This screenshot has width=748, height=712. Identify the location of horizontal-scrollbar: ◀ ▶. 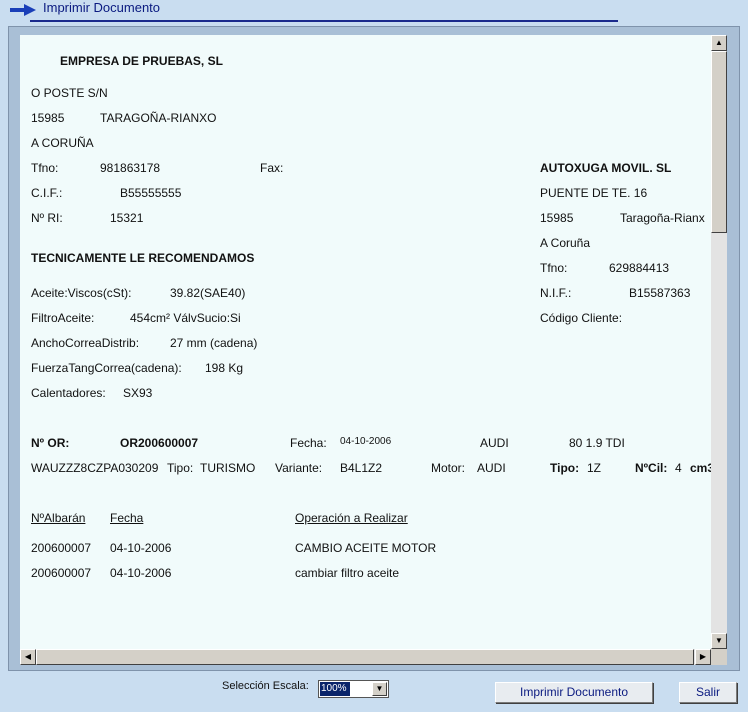
(365, 657).